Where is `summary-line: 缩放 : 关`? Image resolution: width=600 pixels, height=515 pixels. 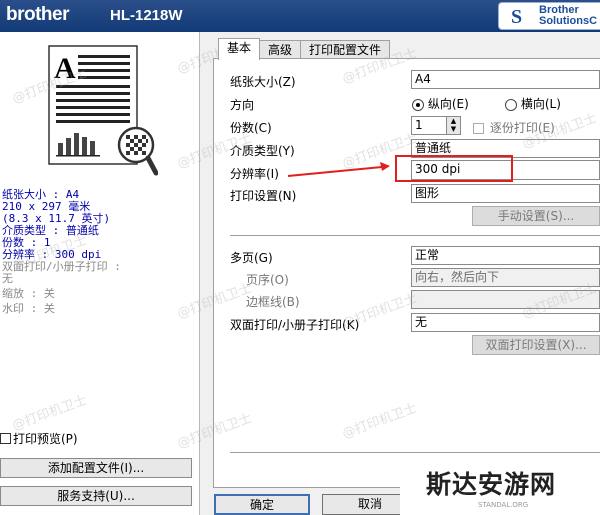 summary-line: 缩放 : 关 is located at coordinates (28, 293).